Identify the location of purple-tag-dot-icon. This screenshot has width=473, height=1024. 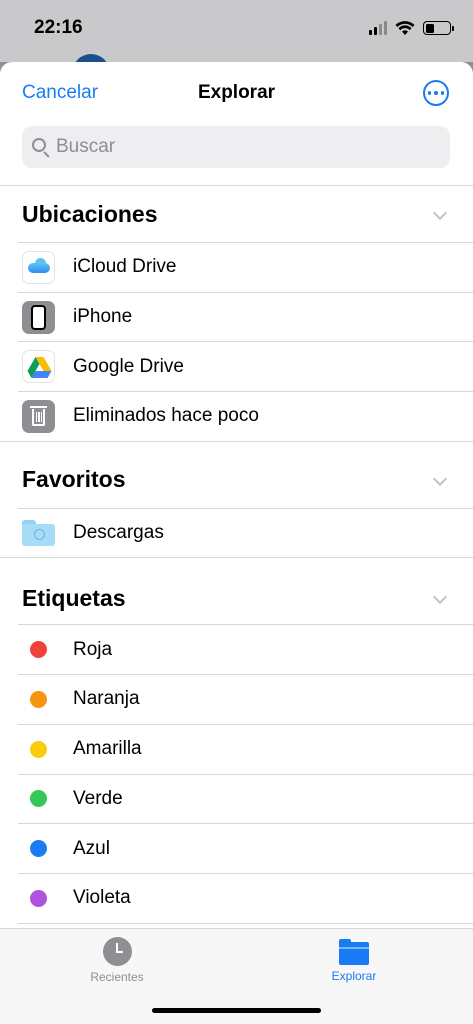
(38, 898).